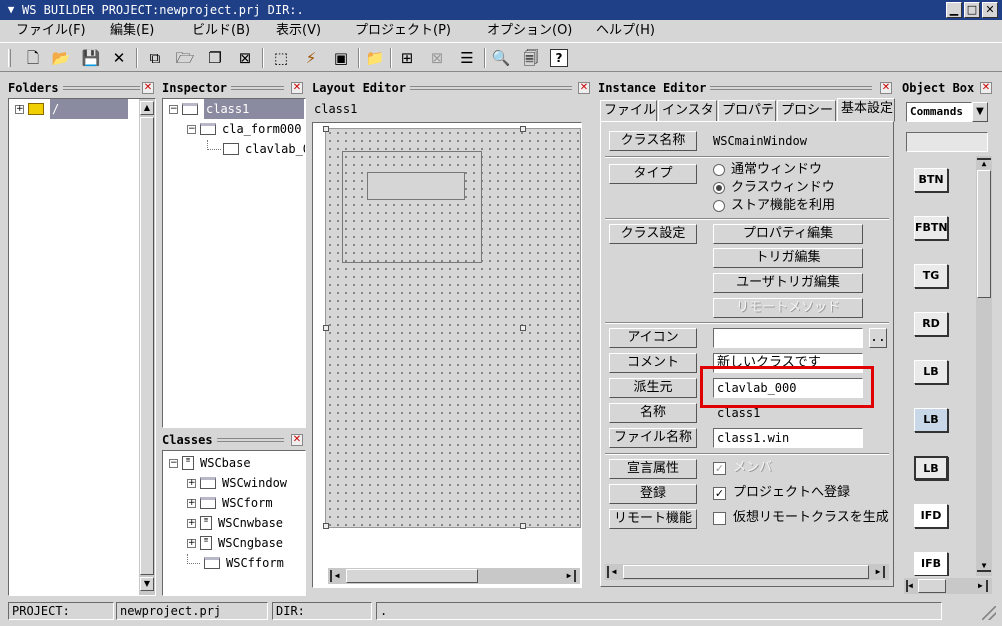 The width and height of the screenshot is (1002, 626). What do you see at coordinates (247, 503) in the screenshot?
I see `class-item-label: WSCform` at bounding box center [247, 503].